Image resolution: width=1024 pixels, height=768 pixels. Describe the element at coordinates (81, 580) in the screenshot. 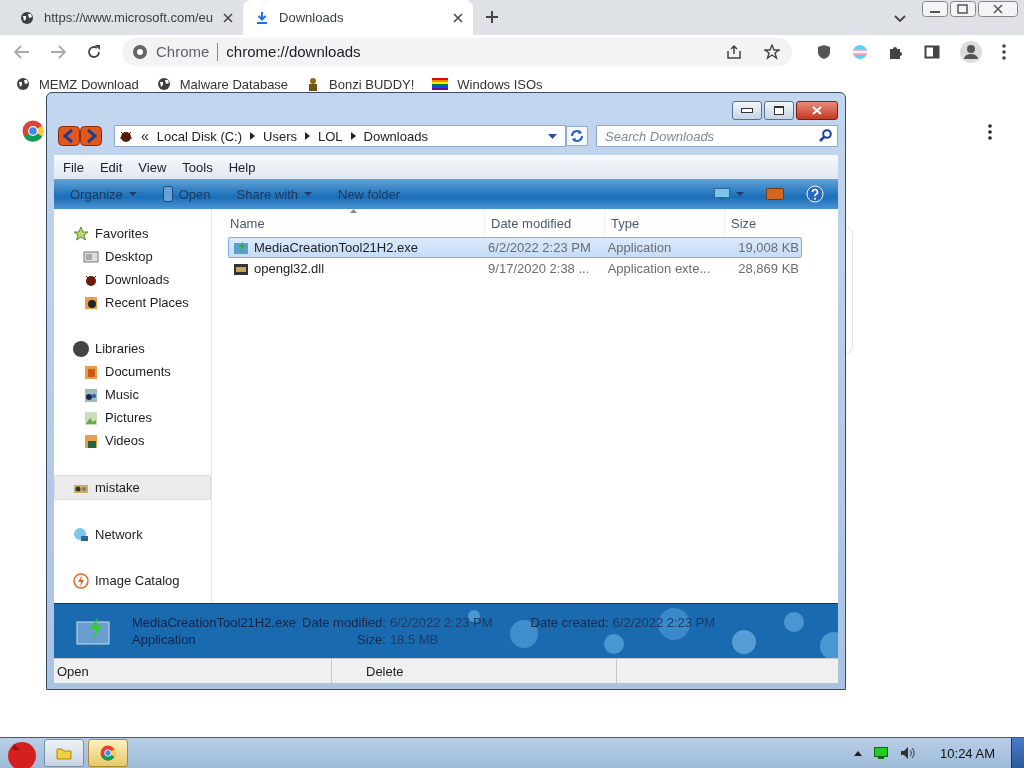

I see `lightning-icon` at that location.